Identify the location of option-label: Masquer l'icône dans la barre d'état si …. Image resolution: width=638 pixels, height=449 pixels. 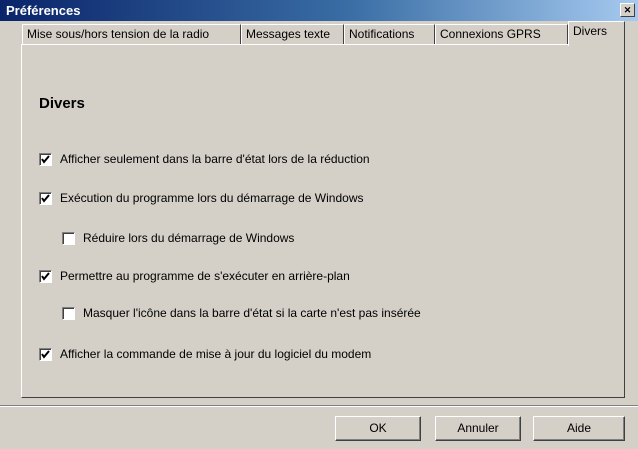
(252, 313).